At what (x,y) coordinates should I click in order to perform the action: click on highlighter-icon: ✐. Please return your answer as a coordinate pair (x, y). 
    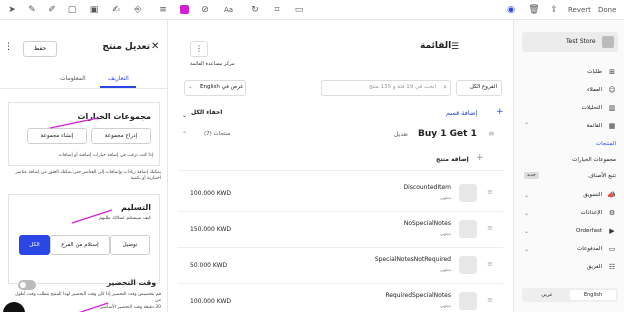
    Looking at the image, I should click on (52, 10).